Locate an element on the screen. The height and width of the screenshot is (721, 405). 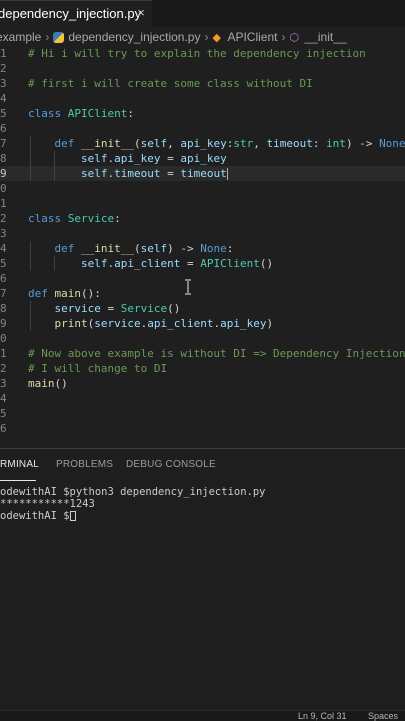
terminal-prompt: odewithAI $ is located at coordinates (35, 516).